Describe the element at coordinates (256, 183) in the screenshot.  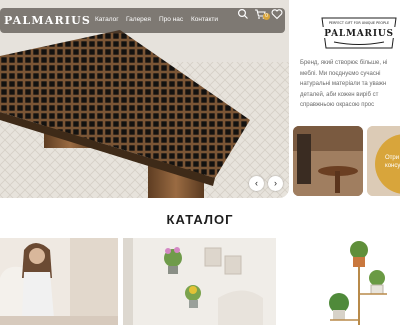
I see `hero-prev-button: ‹` at that location.